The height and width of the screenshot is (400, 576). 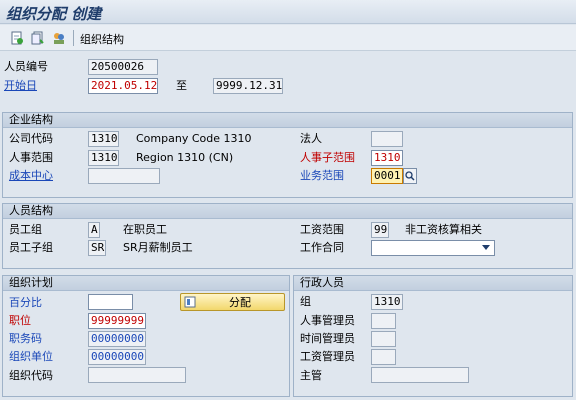 I want to click on toolbar-separator, so click(x=73, y=38).